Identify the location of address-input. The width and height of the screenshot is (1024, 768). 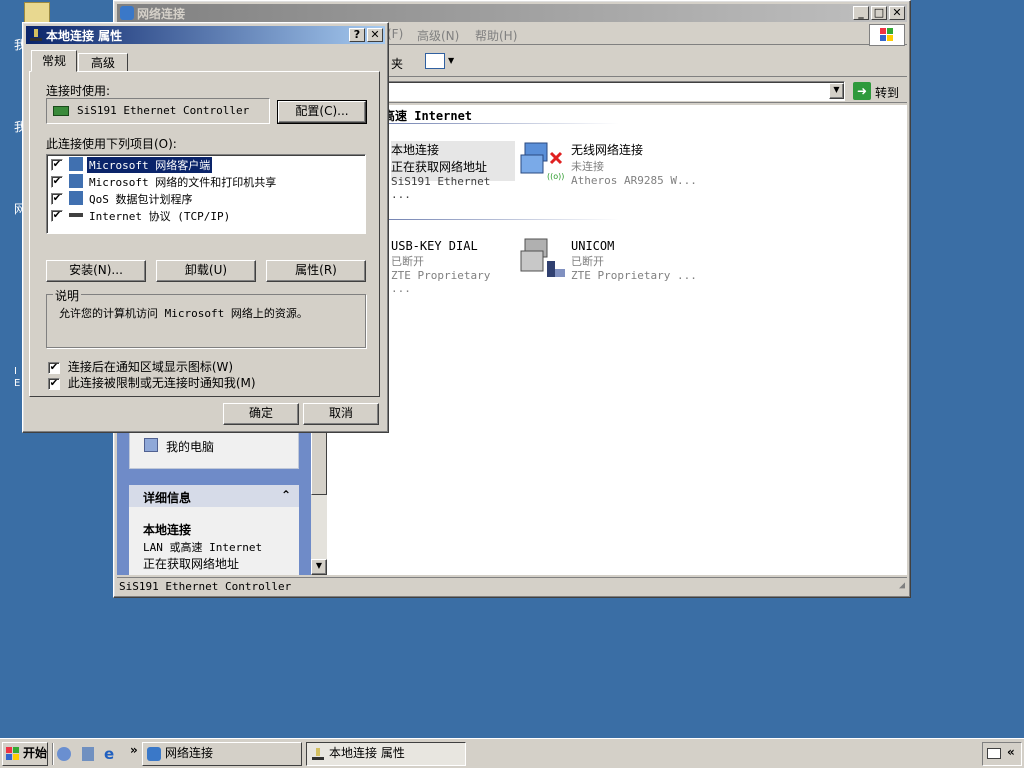
(615, 91).